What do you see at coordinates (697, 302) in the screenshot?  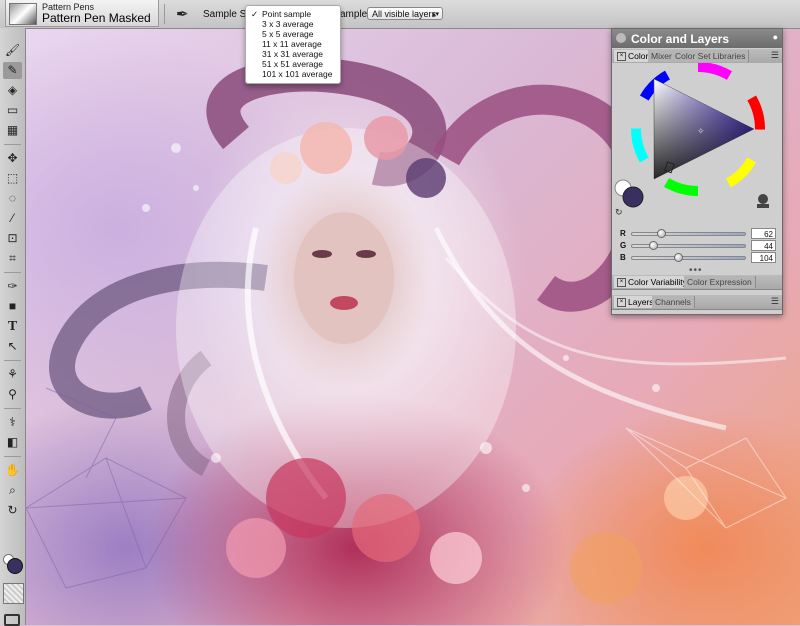 I see `layers-tab-row: × Layers Channels ☰` at bounding box center [697, 302].